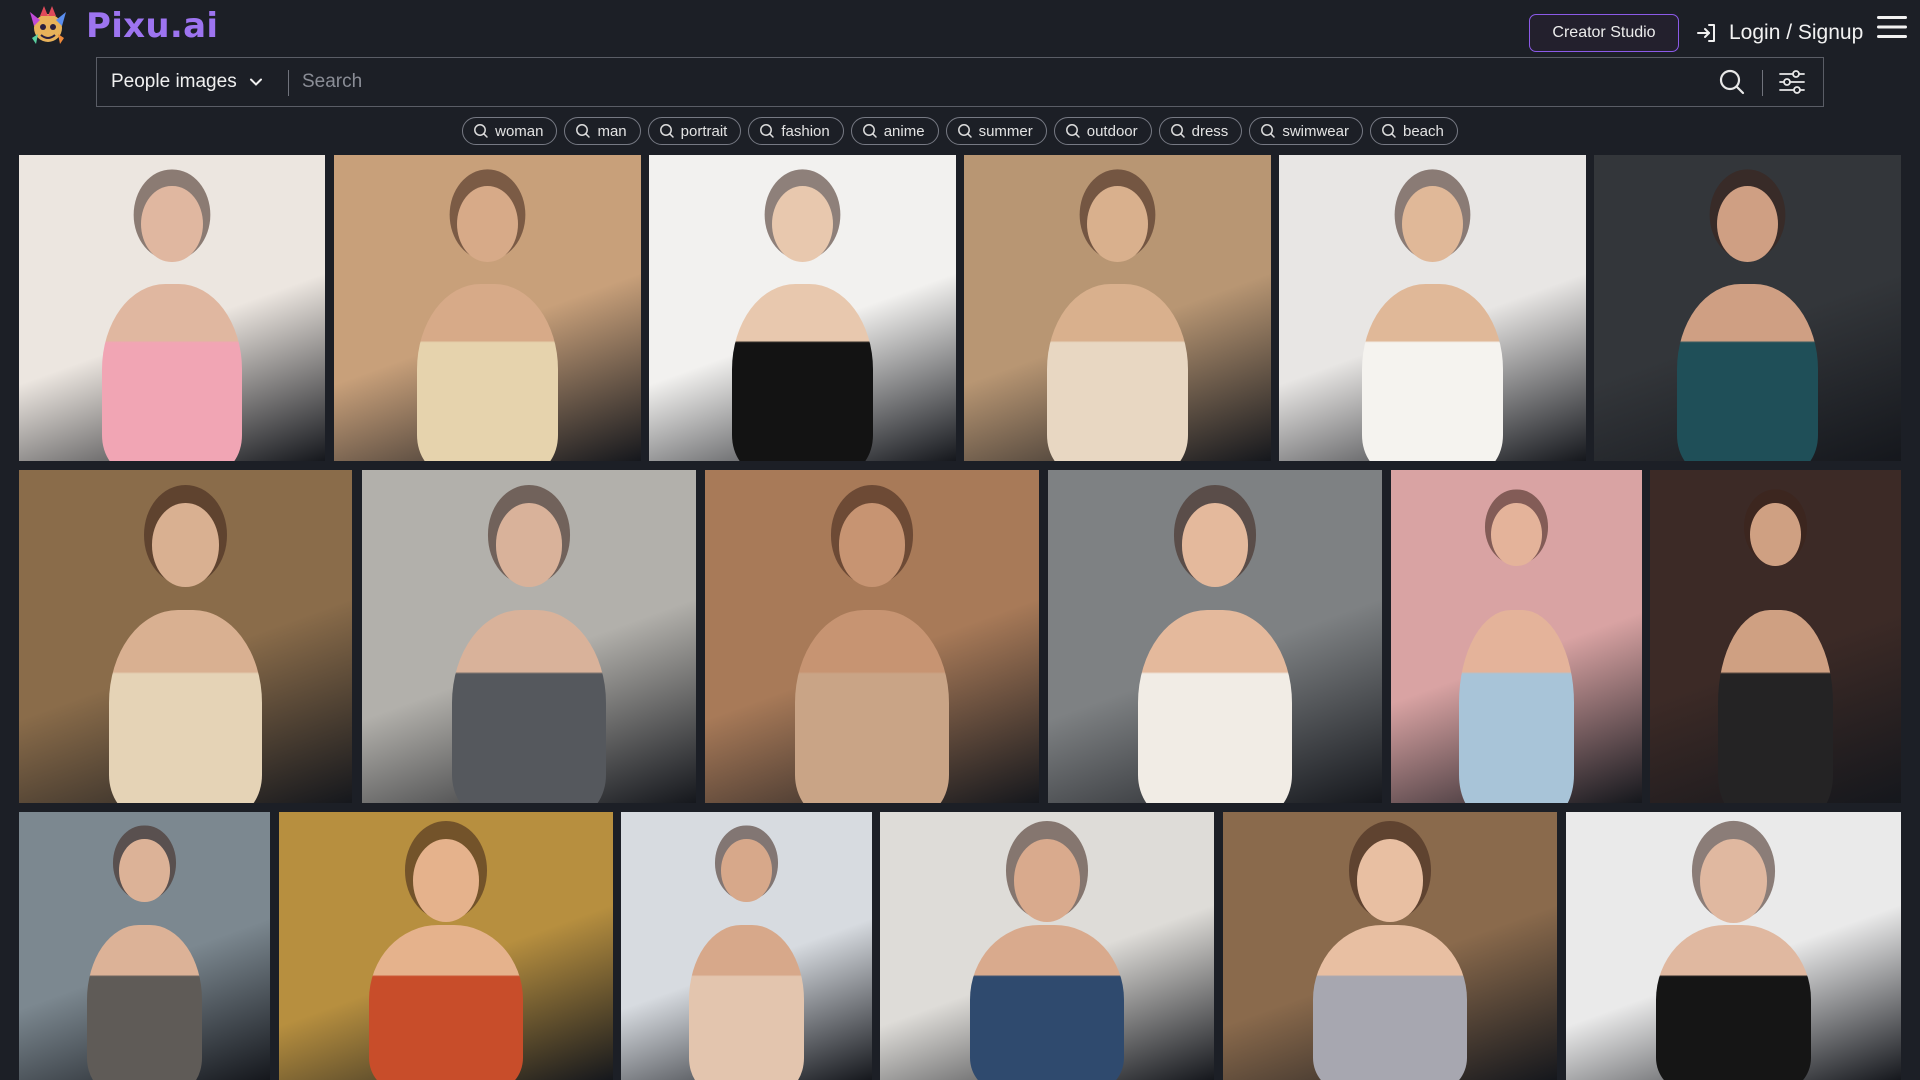 The width and height of the screenshot is (1920, 1080). Describe the element at coordinates (152, 26) in the screenshot. I see `brand-name: Pixu.ai` at that location.